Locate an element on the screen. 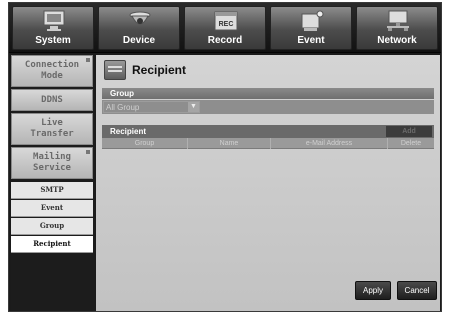  event-icon is located at coordinates (312, 20).